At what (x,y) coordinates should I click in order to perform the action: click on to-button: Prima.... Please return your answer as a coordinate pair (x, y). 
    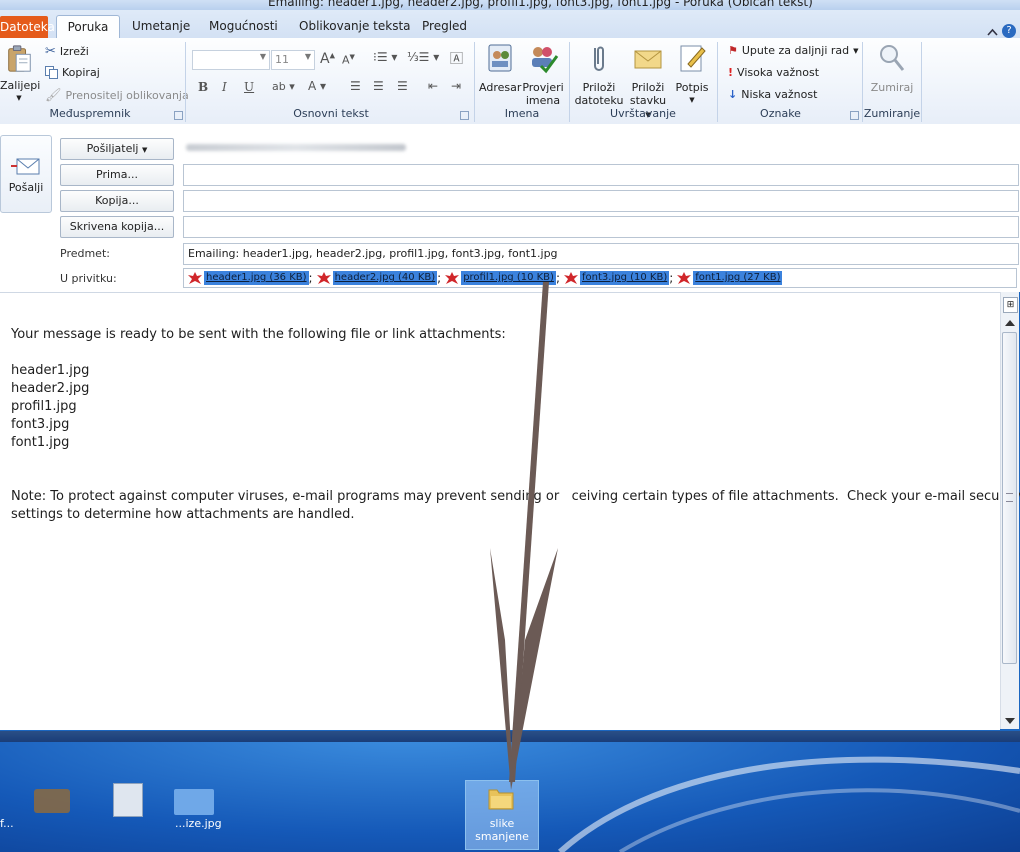
    Looking at the image, I should click on (117, 175).